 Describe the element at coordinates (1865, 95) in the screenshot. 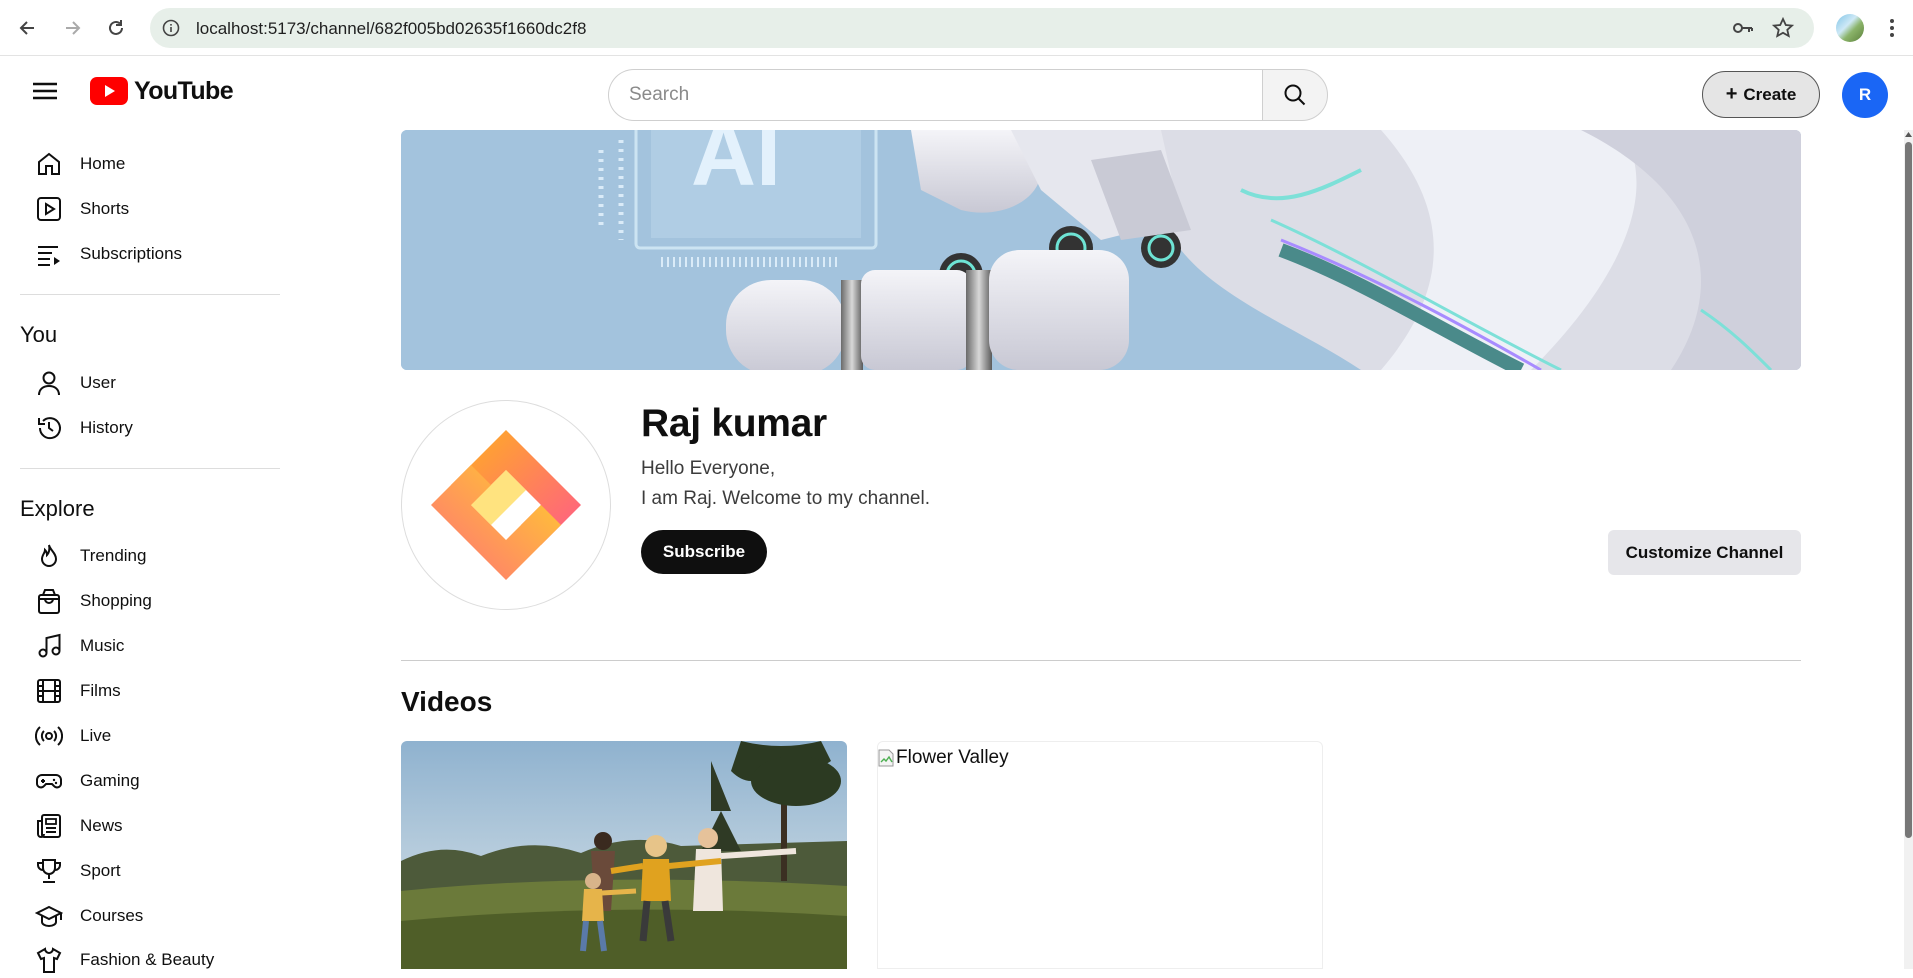

I see `account-avatar: R` at that location.